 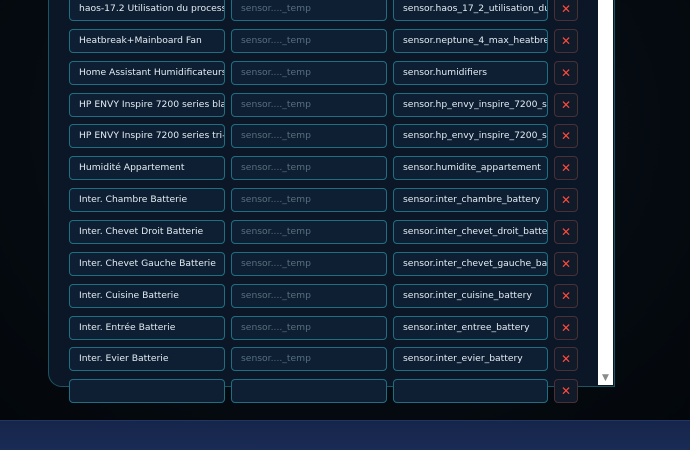 What do you see at coordinates (470, 328) in the screenshot?
I see `sensor-id-field: sensor.inter_entree_battery` at bounding box center [470, 328].